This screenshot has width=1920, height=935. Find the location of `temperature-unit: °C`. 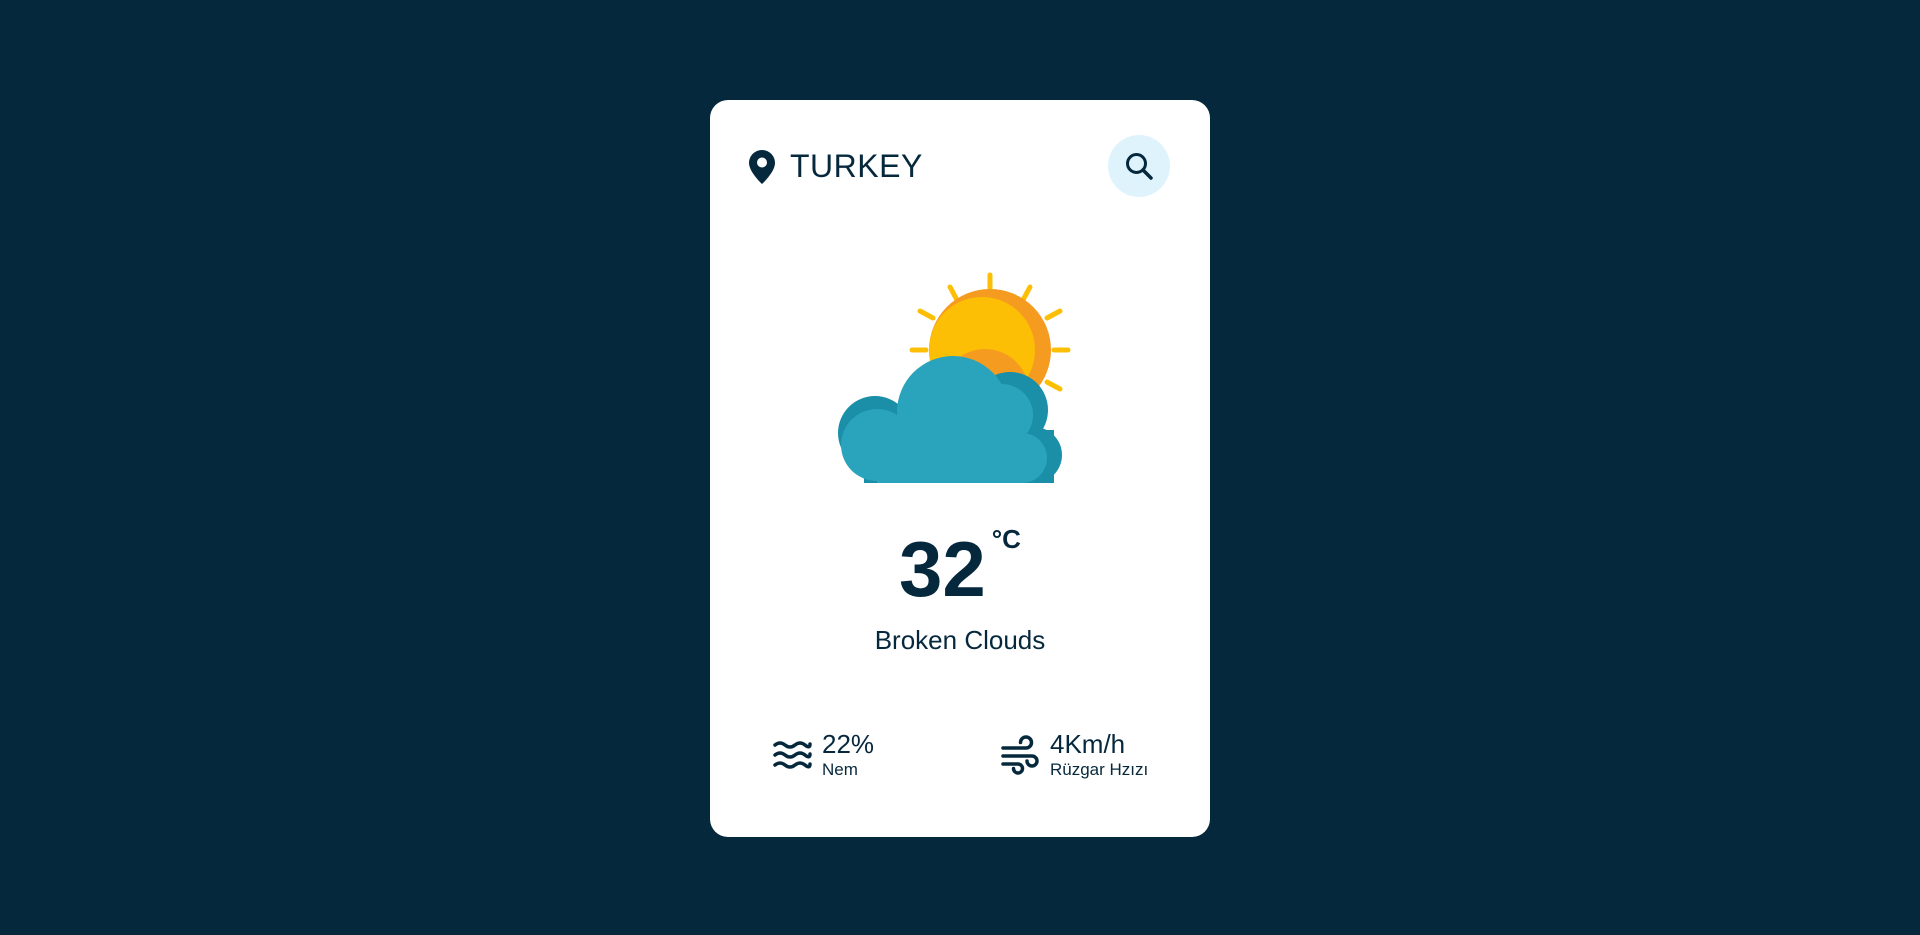

temperature-unit: °C is located at coordinates (1006, 539).